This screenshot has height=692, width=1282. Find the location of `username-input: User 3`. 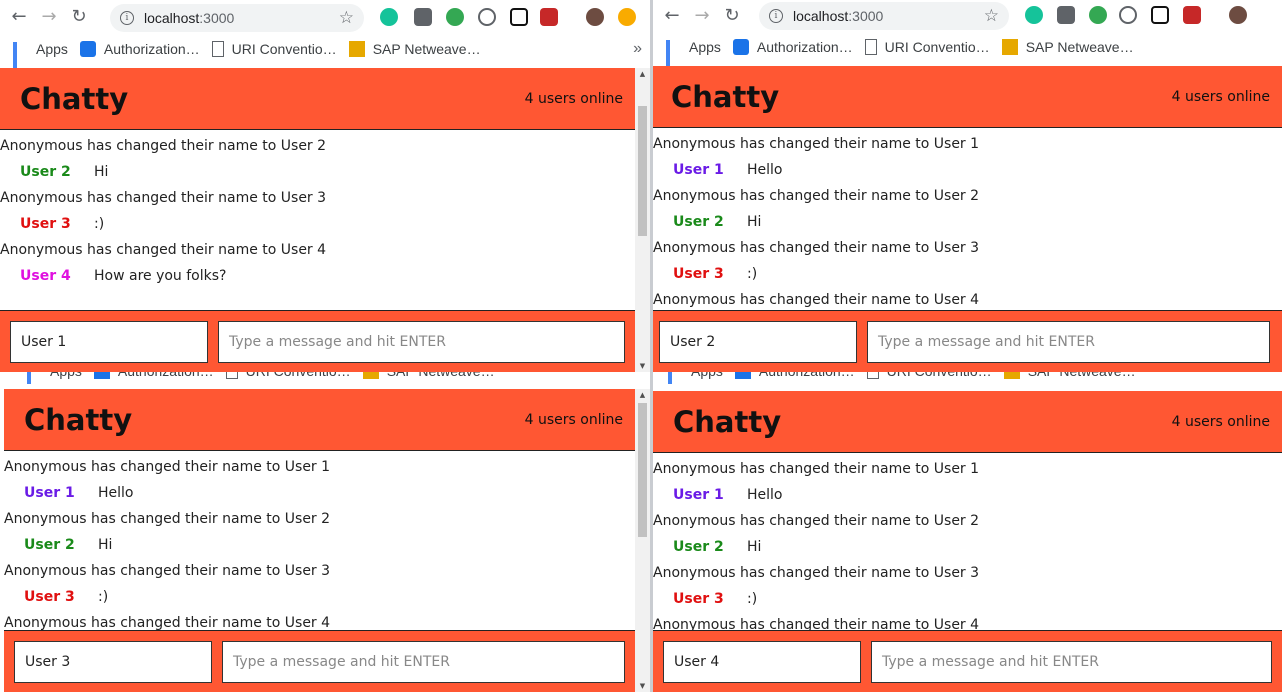

username-input: User 3 is located at coordinates (113, 661).